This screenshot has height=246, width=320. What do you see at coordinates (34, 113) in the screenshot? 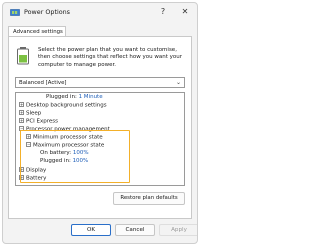
I see `setting-label: Sleep` at bounding box center [34, 113].